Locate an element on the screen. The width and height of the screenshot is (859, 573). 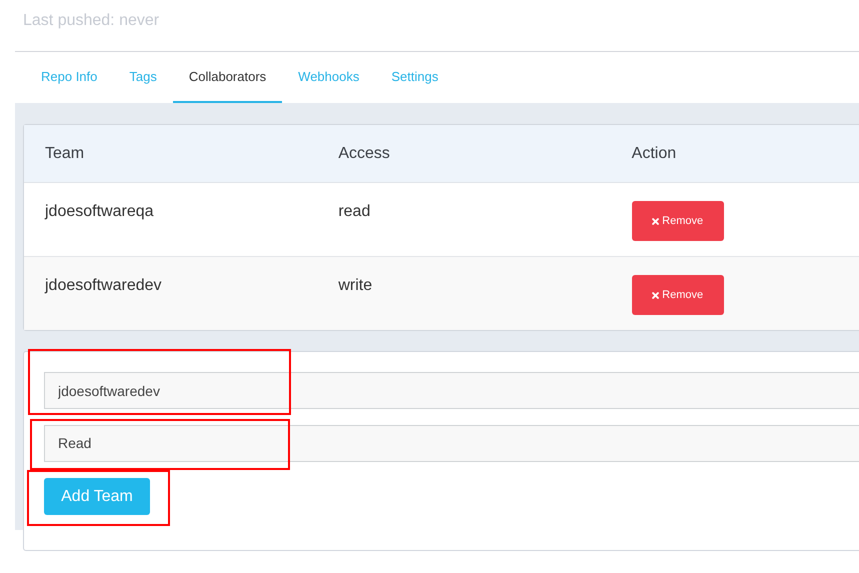
table-cell-text: jdoesoftwaredev is located at coordinates (103, 286).